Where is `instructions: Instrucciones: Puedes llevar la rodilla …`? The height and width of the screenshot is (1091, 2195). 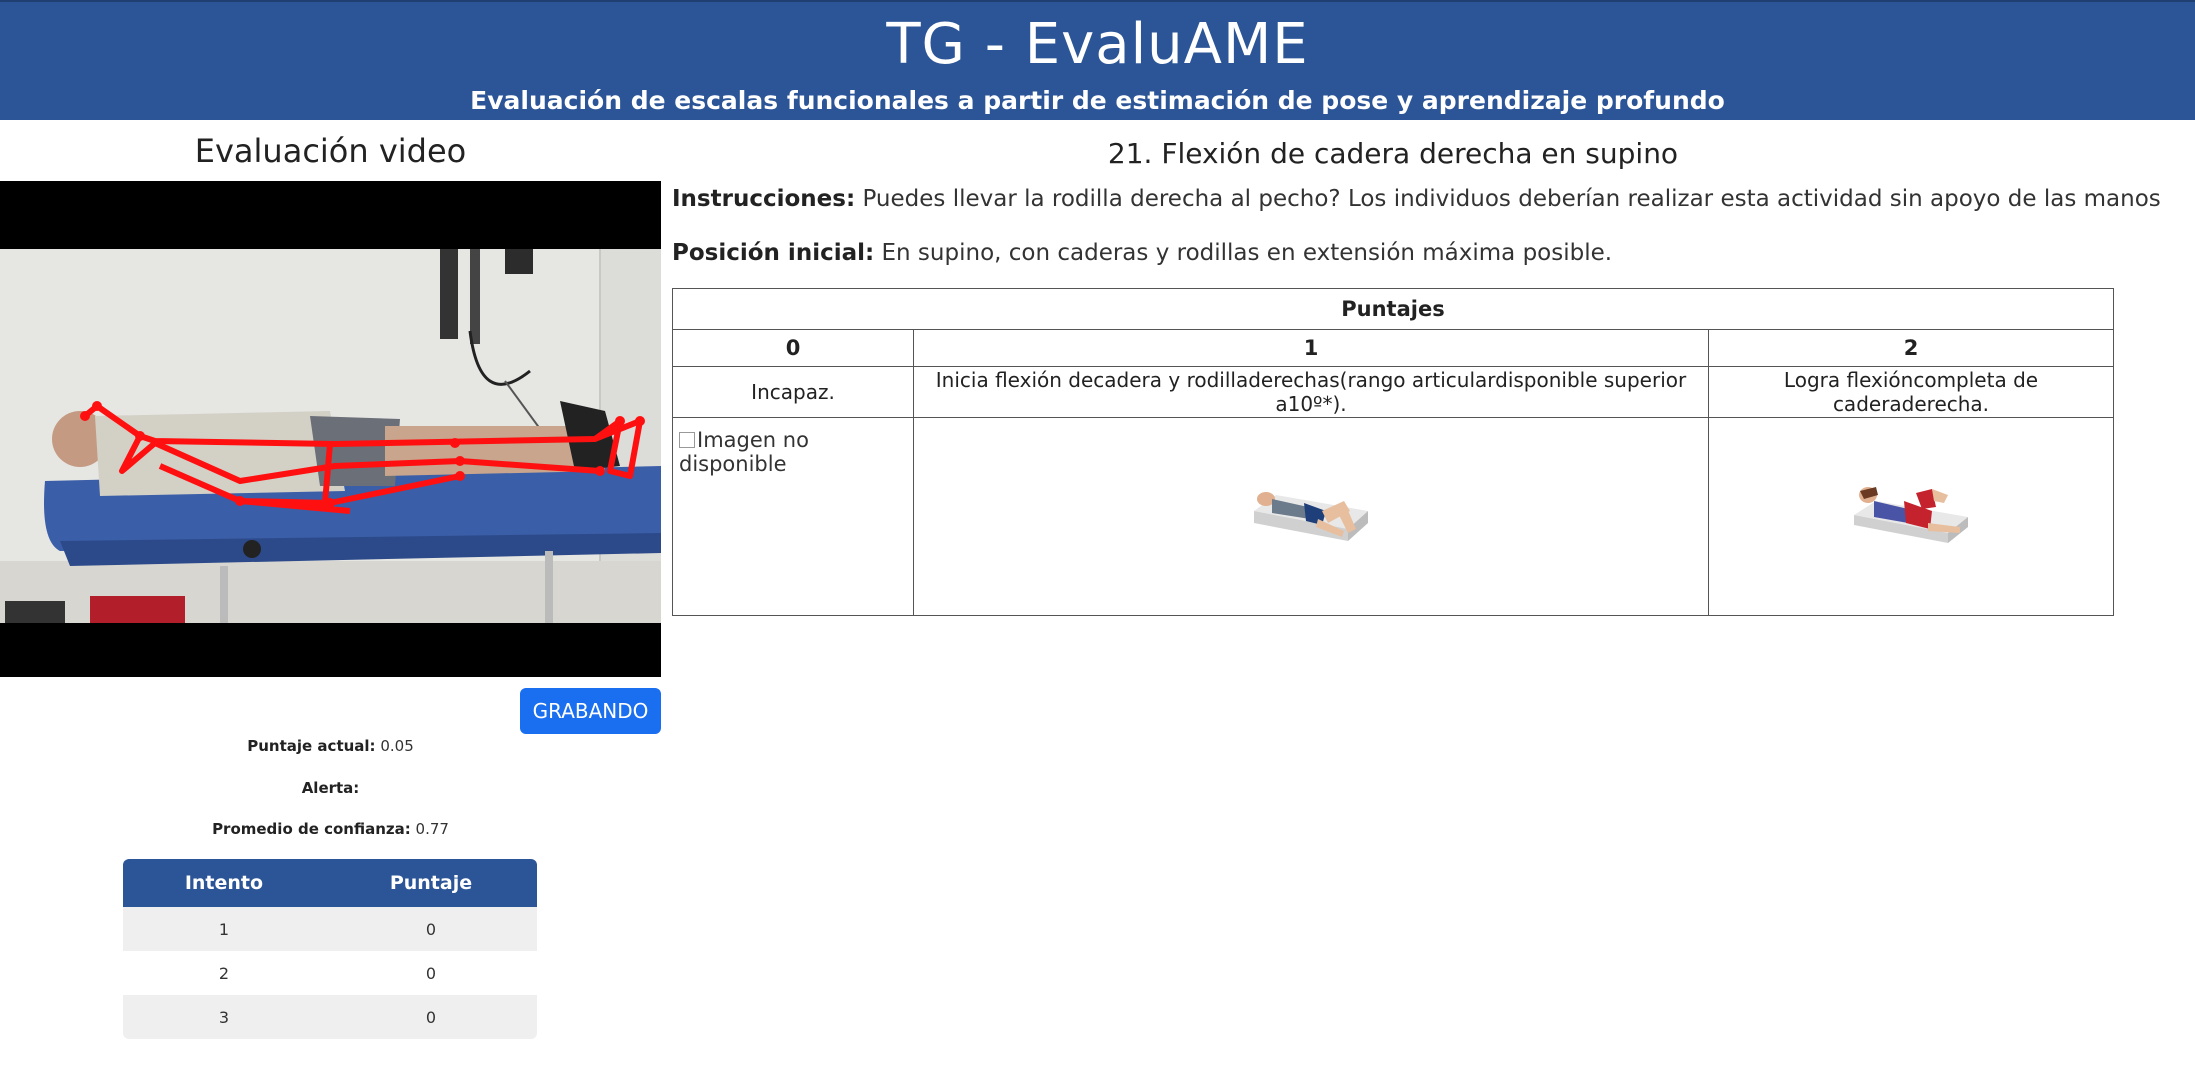
instructions: Instrucciones: Puedes llevar la rodilla … is located at coordinates (1416, 199).